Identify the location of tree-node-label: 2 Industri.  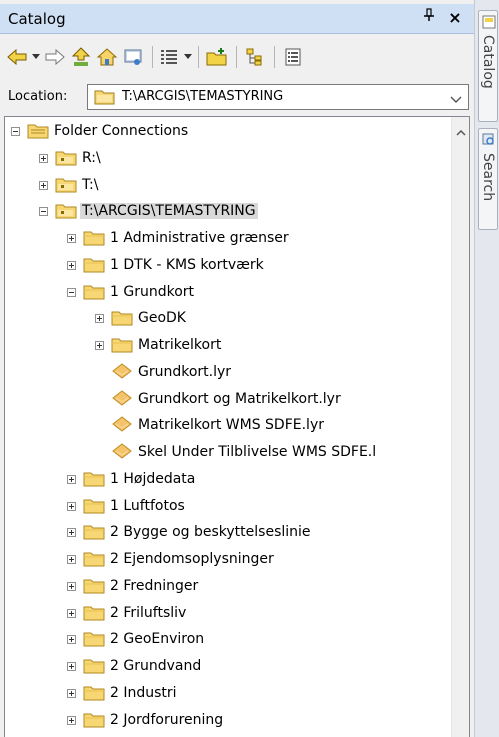
(143, 692).